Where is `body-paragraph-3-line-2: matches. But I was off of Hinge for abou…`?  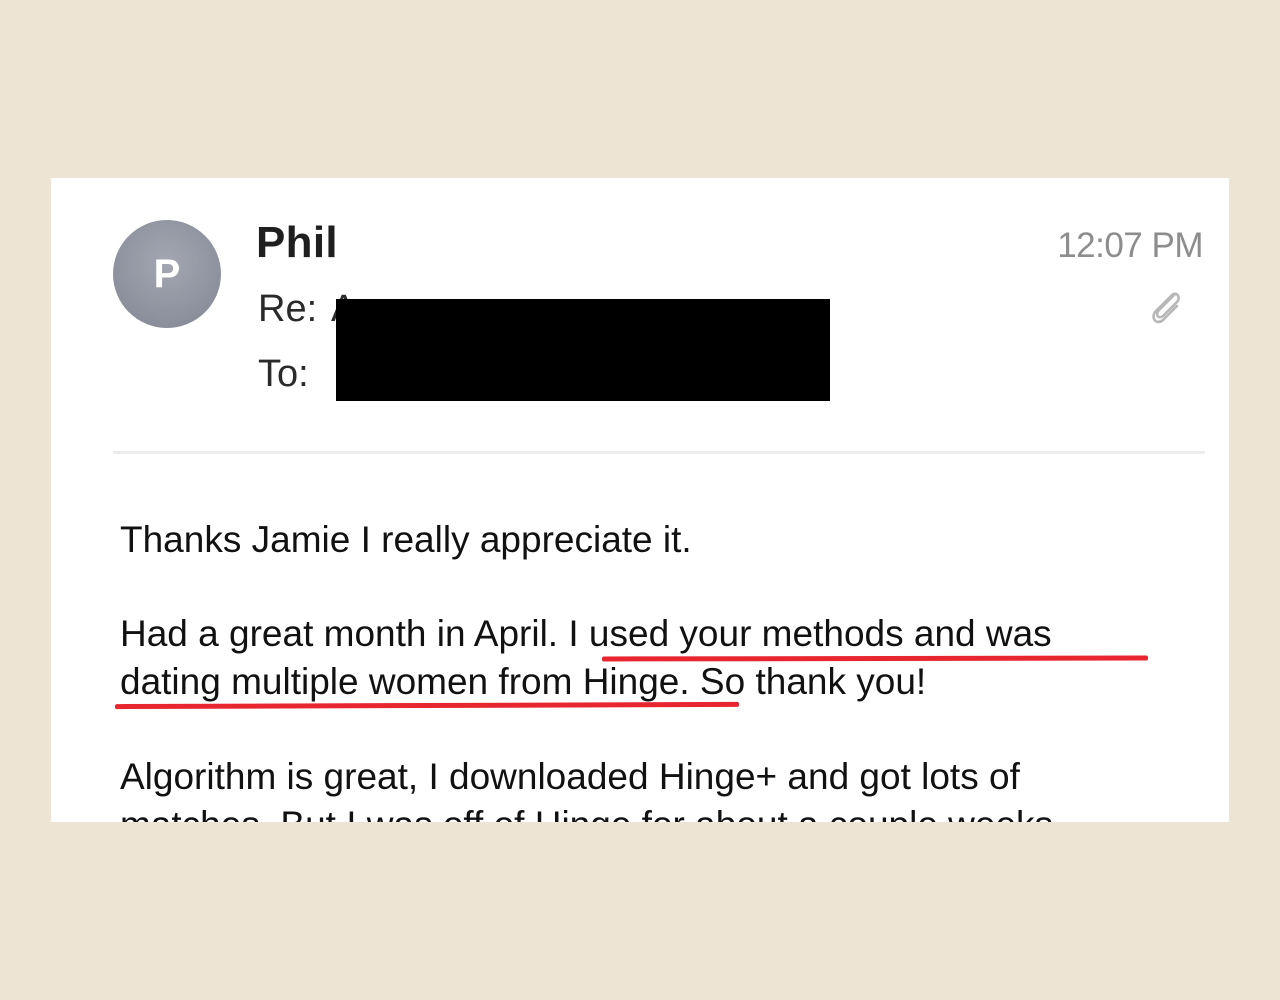
body-paragraph-3-line-2: matches. But I was off of Hinge for abou… is located at coordinates (650, 811).